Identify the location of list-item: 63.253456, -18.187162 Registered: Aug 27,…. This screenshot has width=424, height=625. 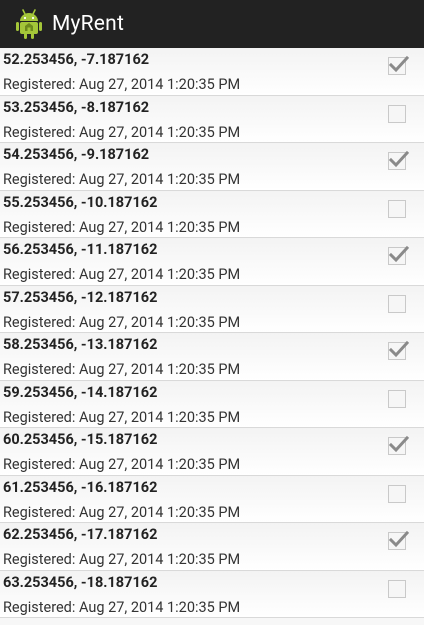
(212, 594).